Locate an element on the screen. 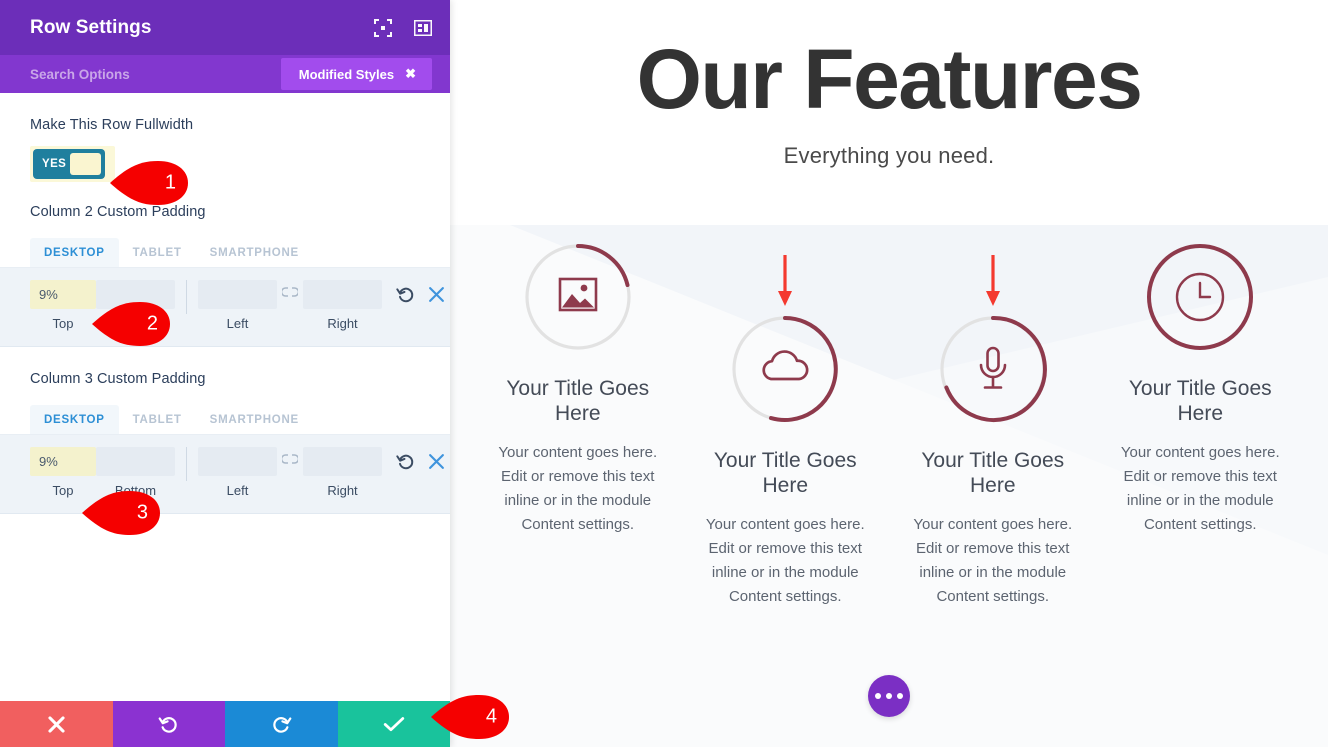  column2-padding-inputs: Top Bottom Left is located at coordinates (225, 307).